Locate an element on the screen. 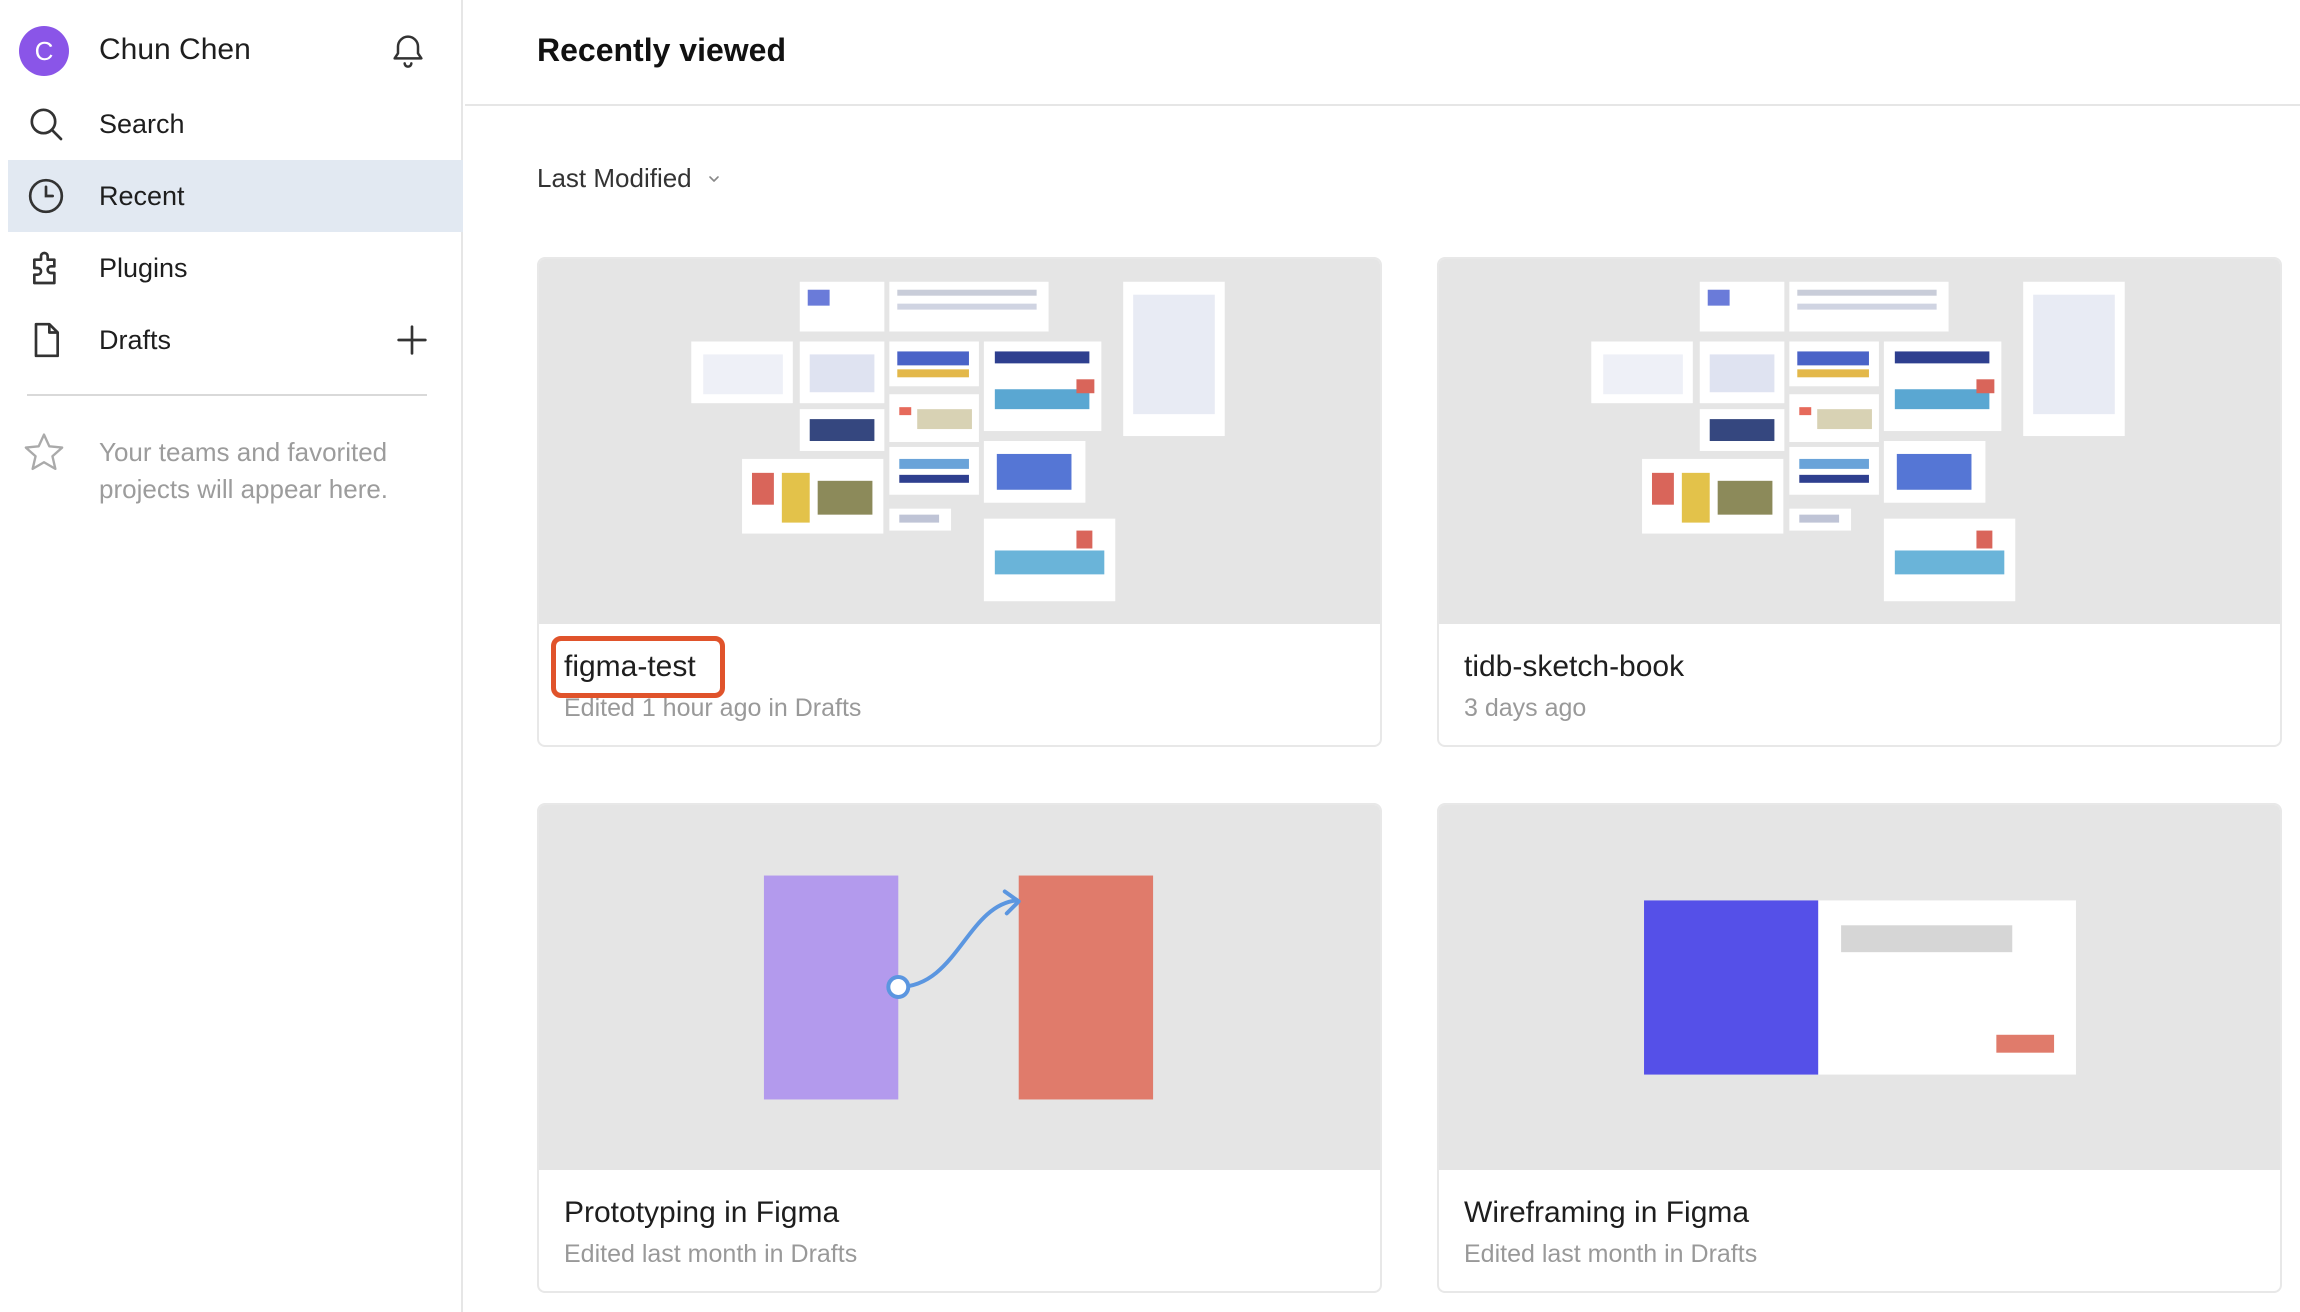 The width and height of the screenshot is (2300, 1312). sort-dropdown: Last Modified is located at coordinates (629, 178).